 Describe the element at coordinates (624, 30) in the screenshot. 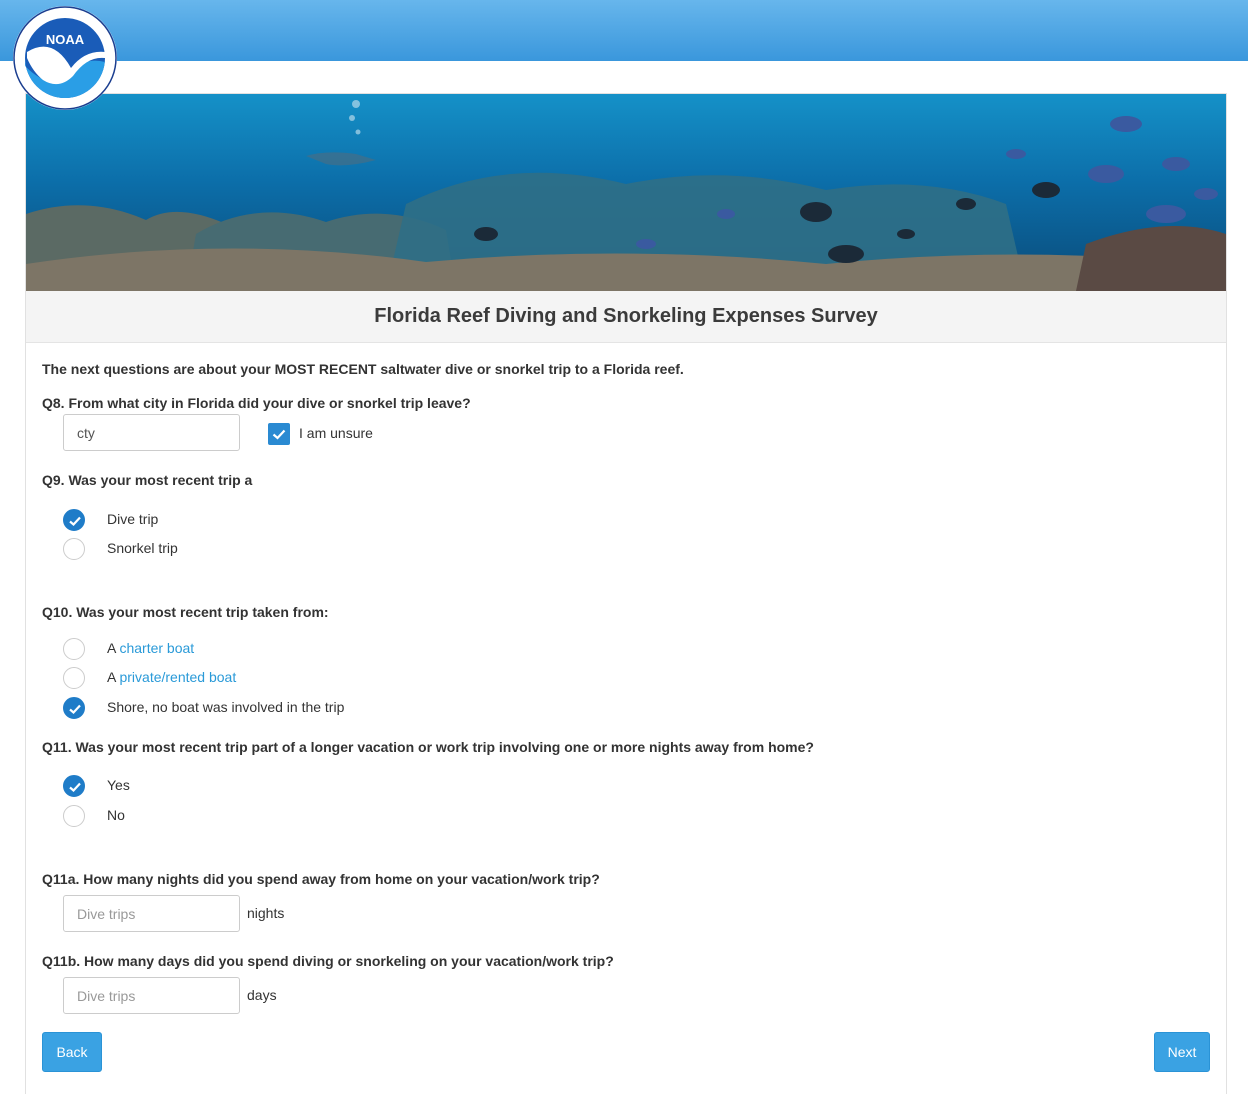

I see `top-header-bar` at that location.